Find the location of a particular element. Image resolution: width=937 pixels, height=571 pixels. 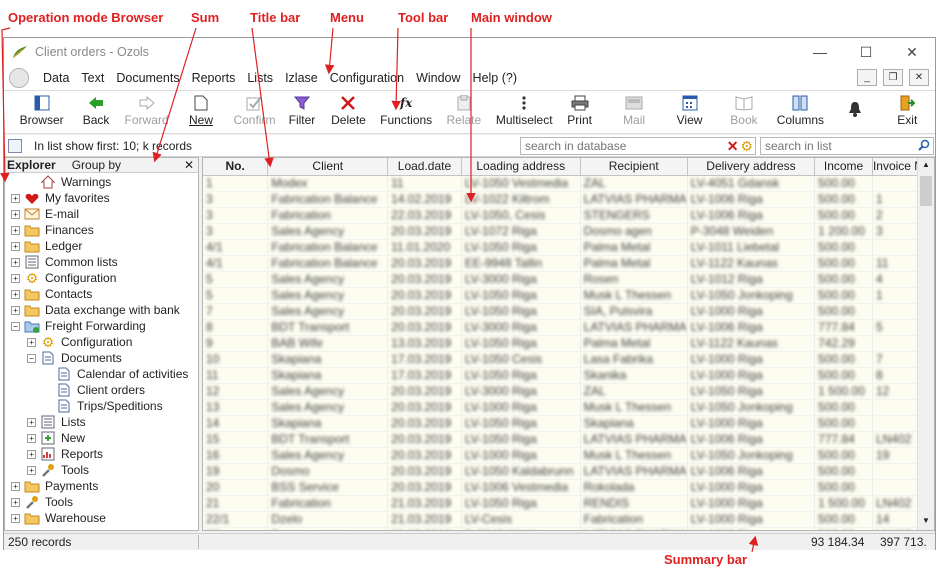

system-menu-icon is located at coordinates (19, 78).